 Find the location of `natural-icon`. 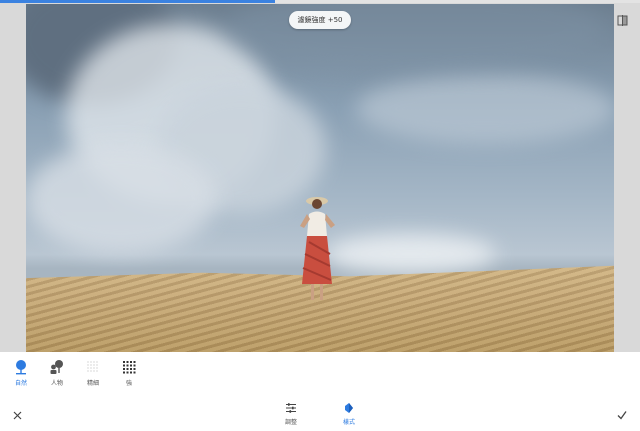

natural-icon is located at coordinates (21, 367).